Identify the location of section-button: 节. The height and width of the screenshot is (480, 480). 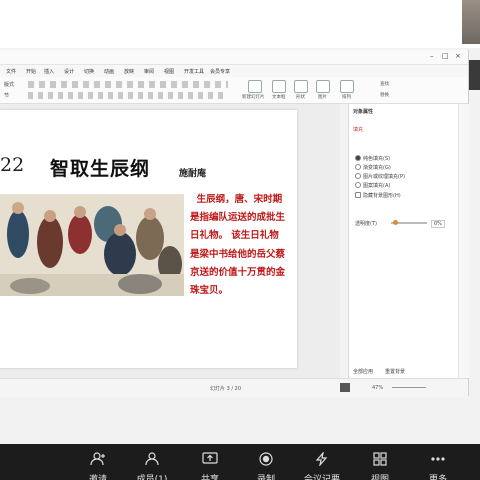
(6, 95).